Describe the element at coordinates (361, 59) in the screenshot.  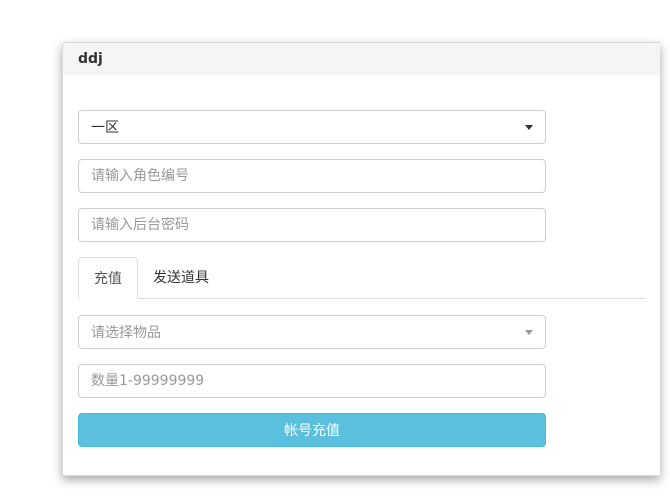
I see `panel-header: ddj` at that location.